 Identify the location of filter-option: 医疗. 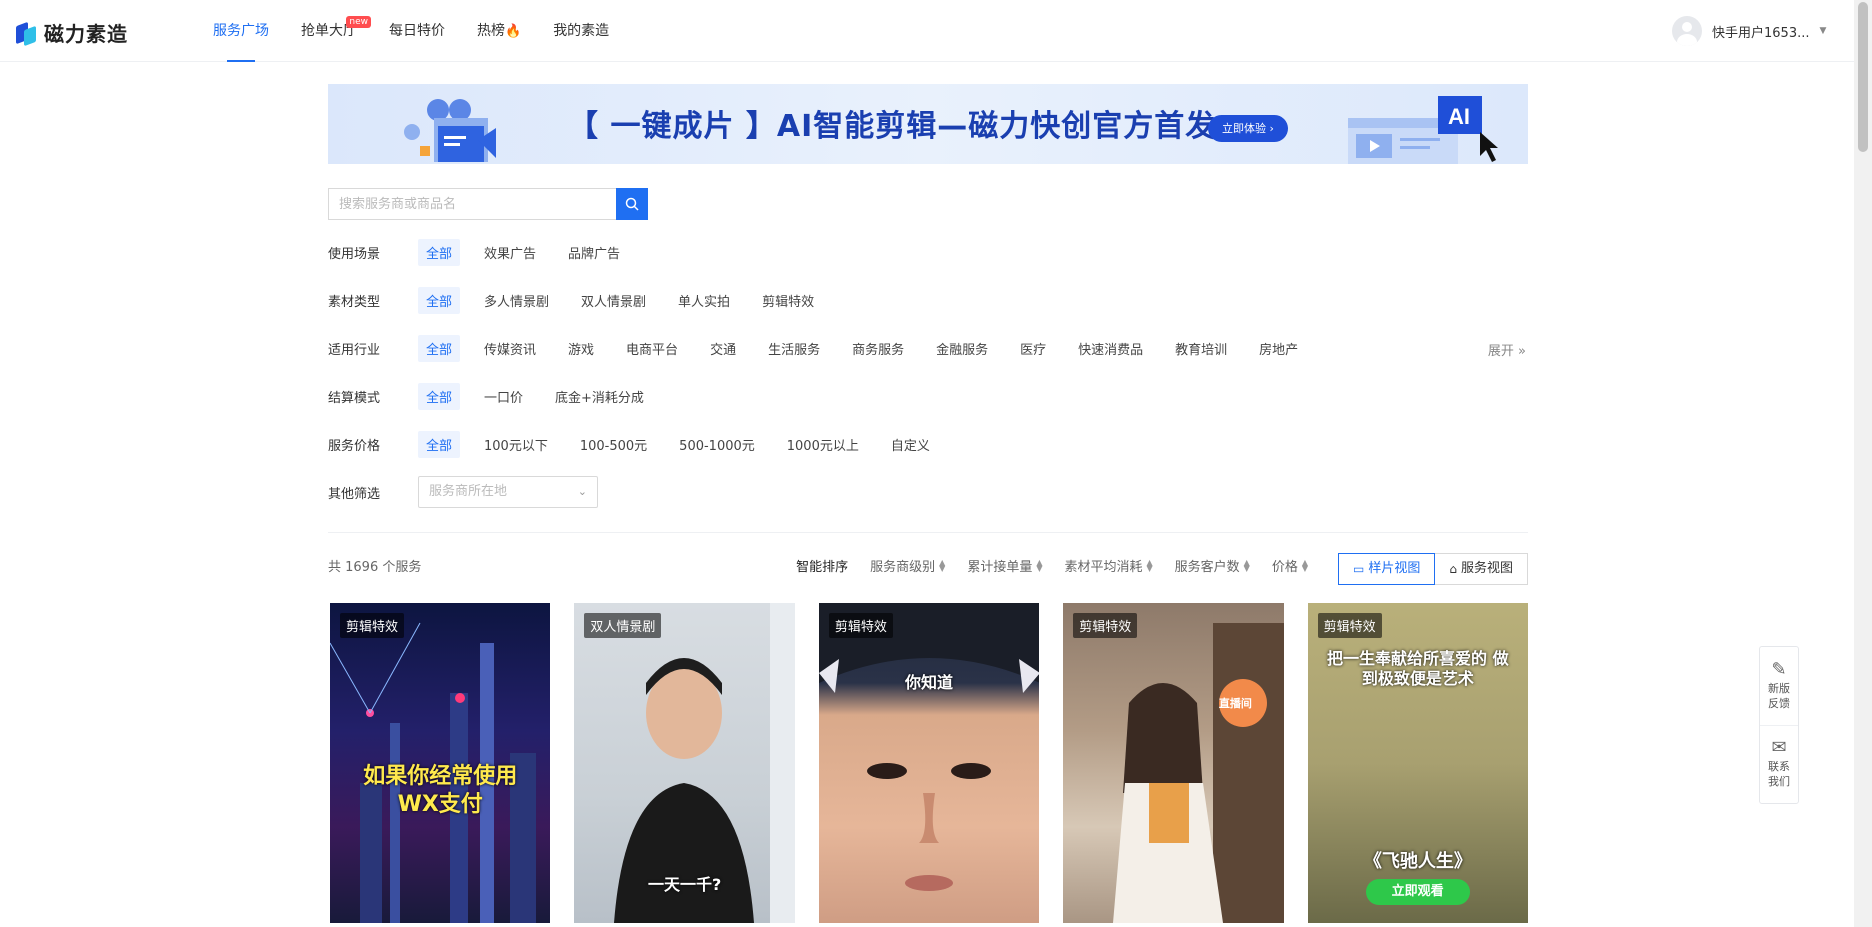
(1033, 348).